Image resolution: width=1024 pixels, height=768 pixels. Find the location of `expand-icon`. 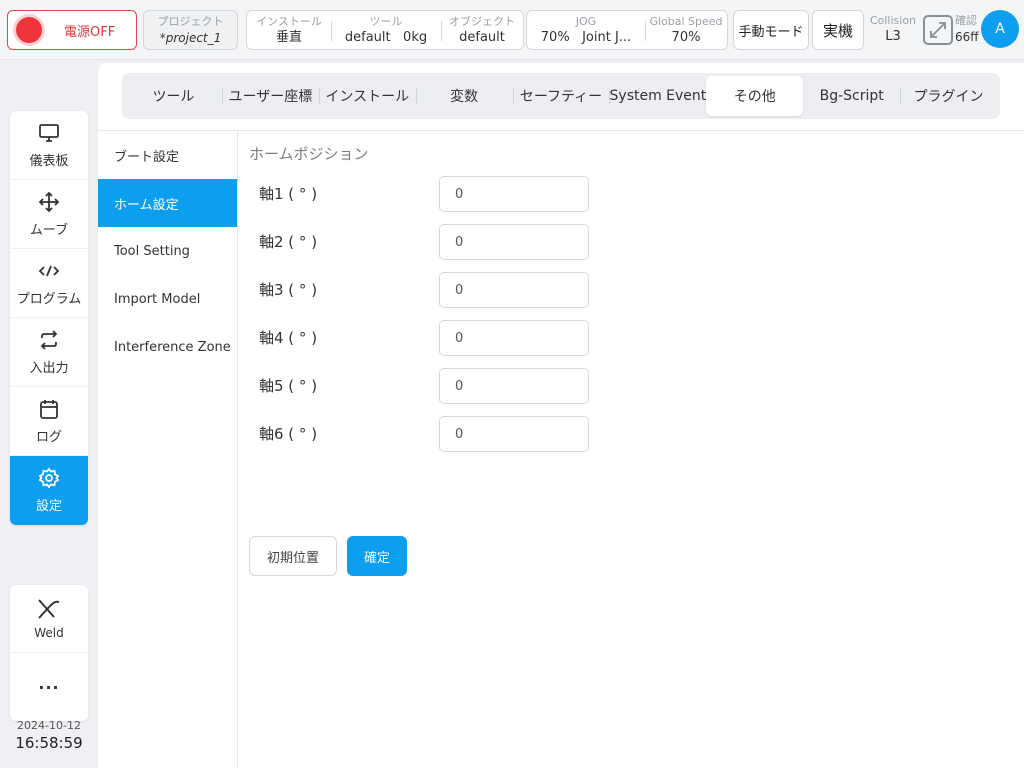

expand-icon is located at coordinates (938, 30).